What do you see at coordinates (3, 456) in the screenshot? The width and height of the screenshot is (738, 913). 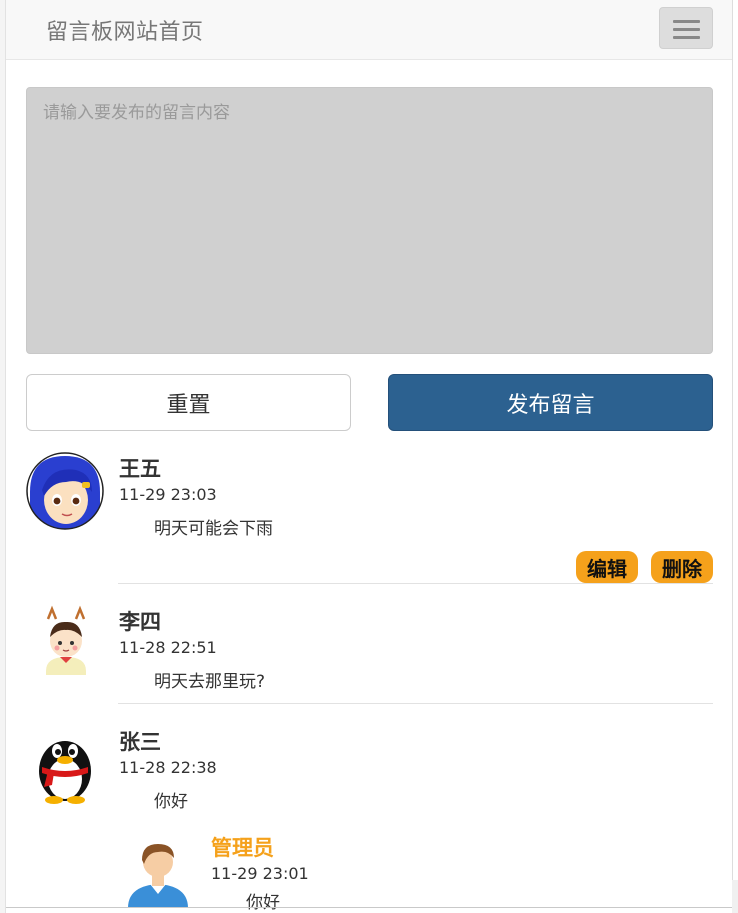 I see `window-left-edge` at bounding box center [3, 456].